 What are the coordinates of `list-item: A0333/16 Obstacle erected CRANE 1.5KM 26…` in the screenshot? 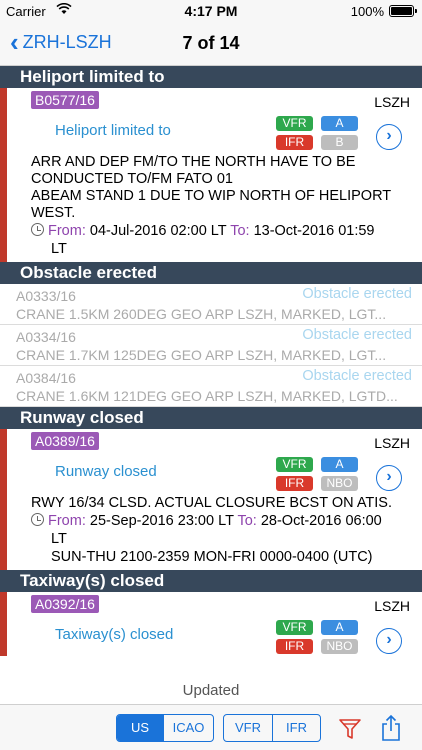 It's located at (211, 304).